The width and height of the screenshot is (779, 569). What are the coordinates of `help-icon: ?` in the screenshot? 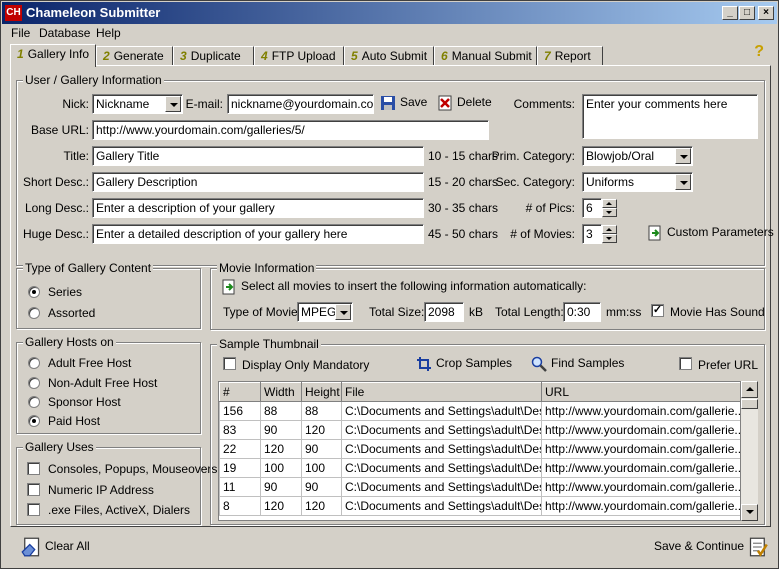 It's located at (759, 52).